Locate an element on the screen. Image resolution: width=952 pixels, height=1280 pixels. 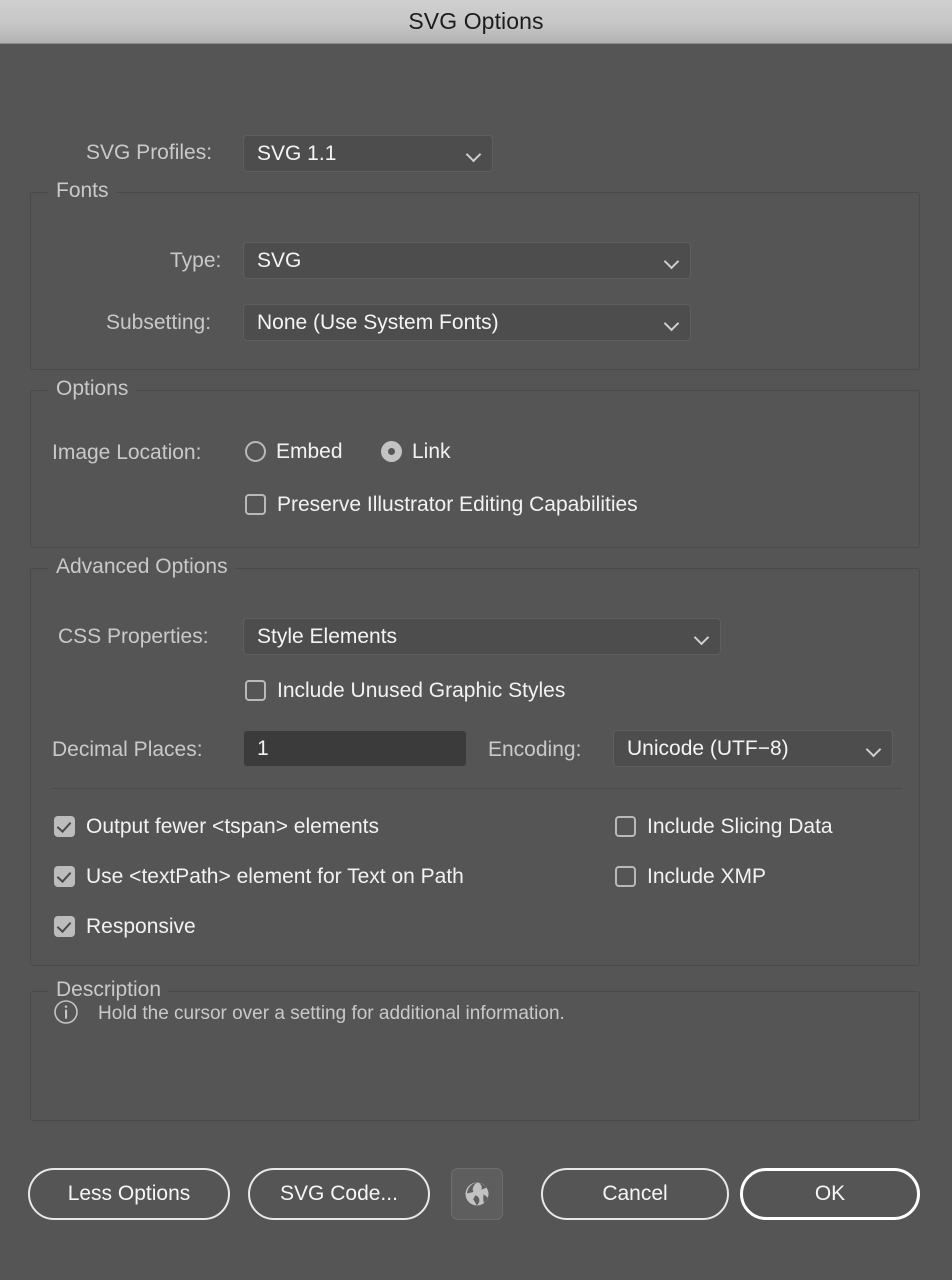
css-properties-label: CSS Properties: is located at coordinates (133, 636).